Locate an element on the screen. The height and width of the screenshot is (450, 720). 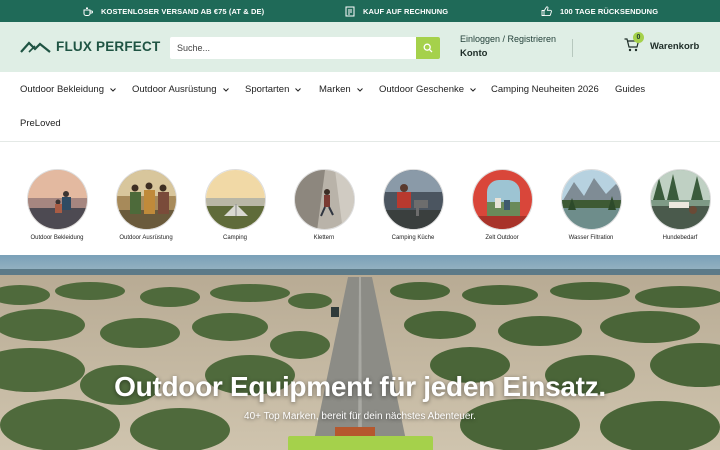
search-bar is located at coordinates (305, 48).